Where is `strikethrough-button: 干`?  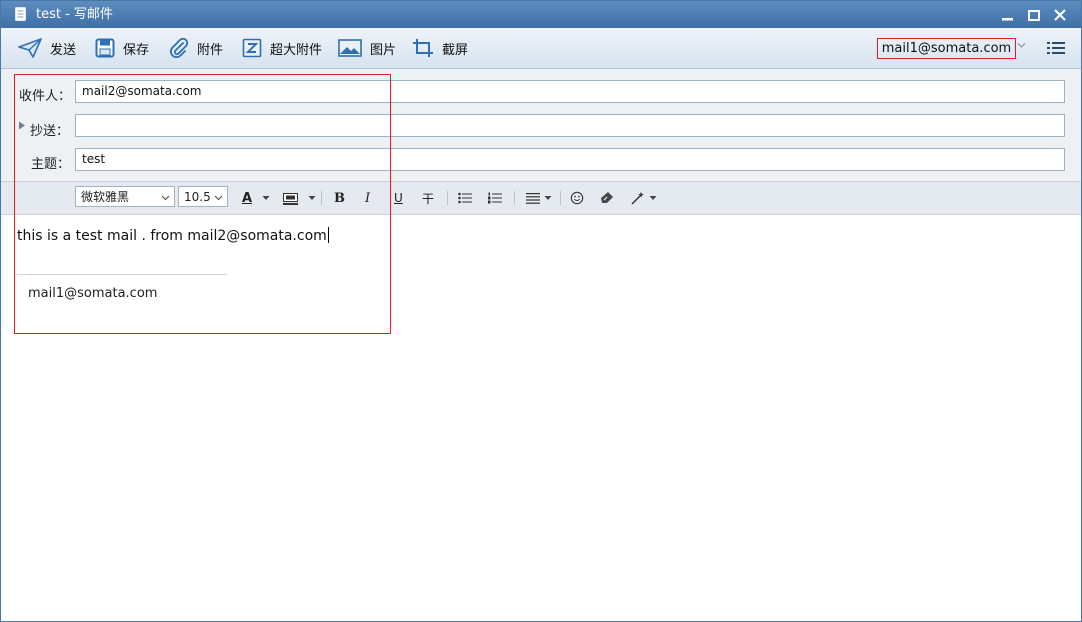 strikethrough-button: 干 is located at coordinates (428, 198).